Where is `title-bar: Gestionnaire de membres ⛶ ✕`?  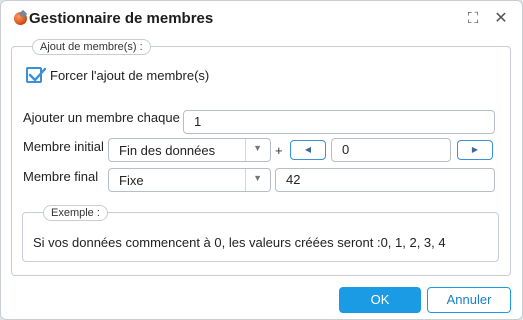 title-bar: Gestionnaire de membres ⛶ ✕ is located at coordinates (261, 19).